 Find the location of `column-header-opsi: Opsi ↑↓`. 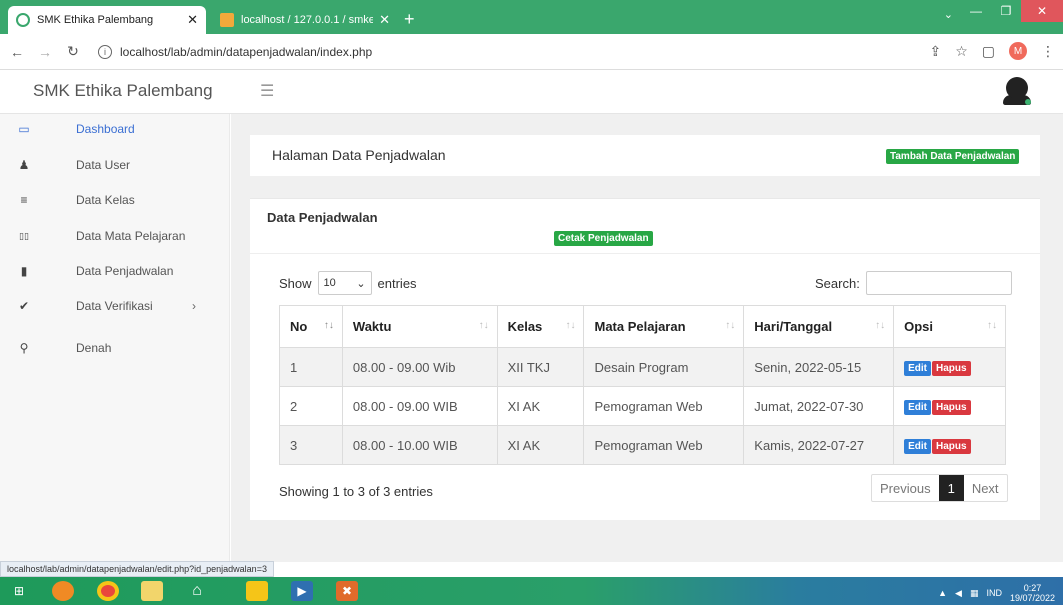

column-header-opsi: Opsi ↑↓ is located at coordinates (949, 326).